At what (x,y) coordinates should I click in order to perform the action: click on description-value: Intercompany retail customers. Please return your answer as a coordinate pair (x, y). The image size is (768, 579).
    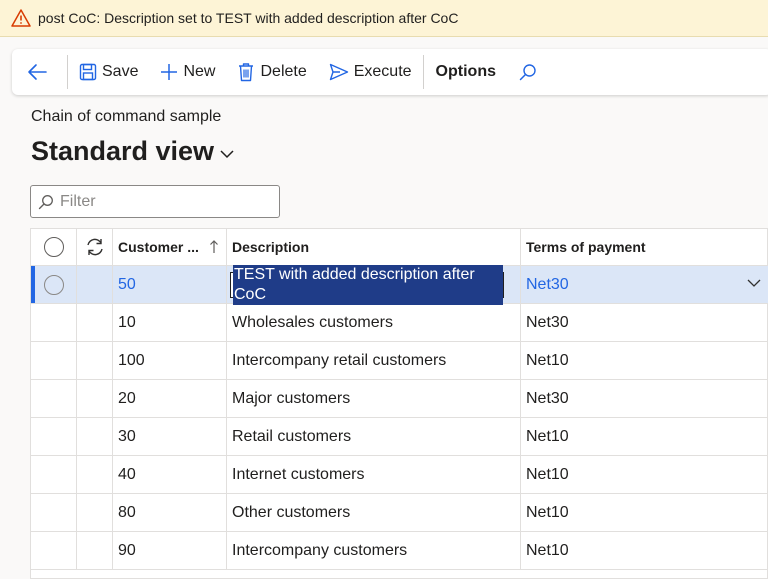
    Looking at the image, I should click on (339, 360).